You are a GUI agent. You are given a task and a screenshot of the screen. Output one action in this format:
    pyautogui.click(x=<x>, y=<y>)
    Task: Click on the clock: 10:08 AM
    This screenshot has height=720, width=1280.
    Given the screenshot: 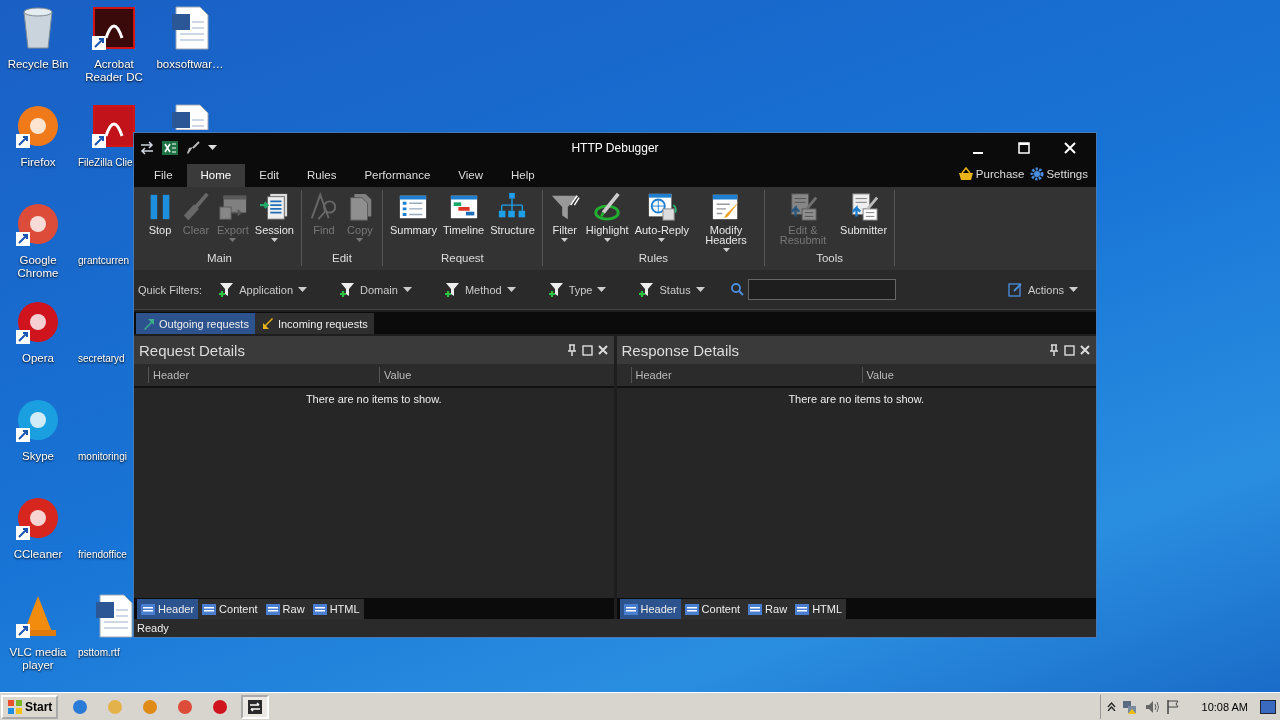 What is the action you would take?
    pyautogui.click(x=1224, y=706)
    